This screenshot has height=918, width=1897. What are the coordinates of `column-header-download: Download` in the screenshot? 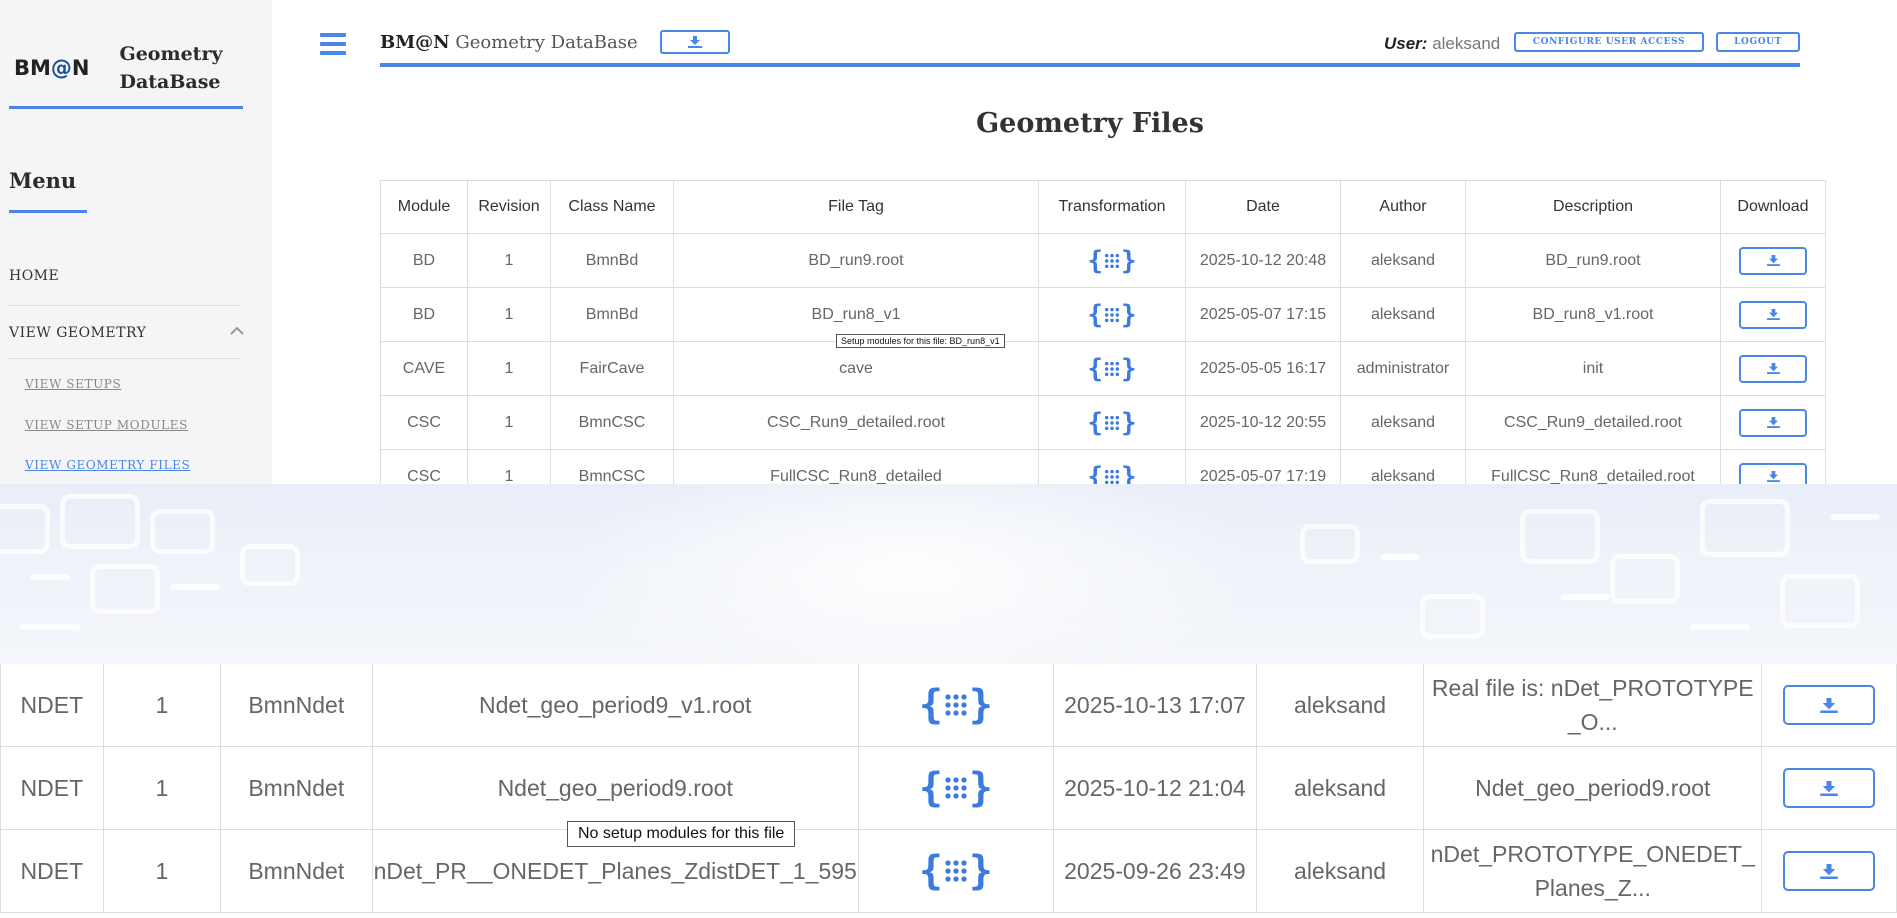 It's located at (1773, 207).